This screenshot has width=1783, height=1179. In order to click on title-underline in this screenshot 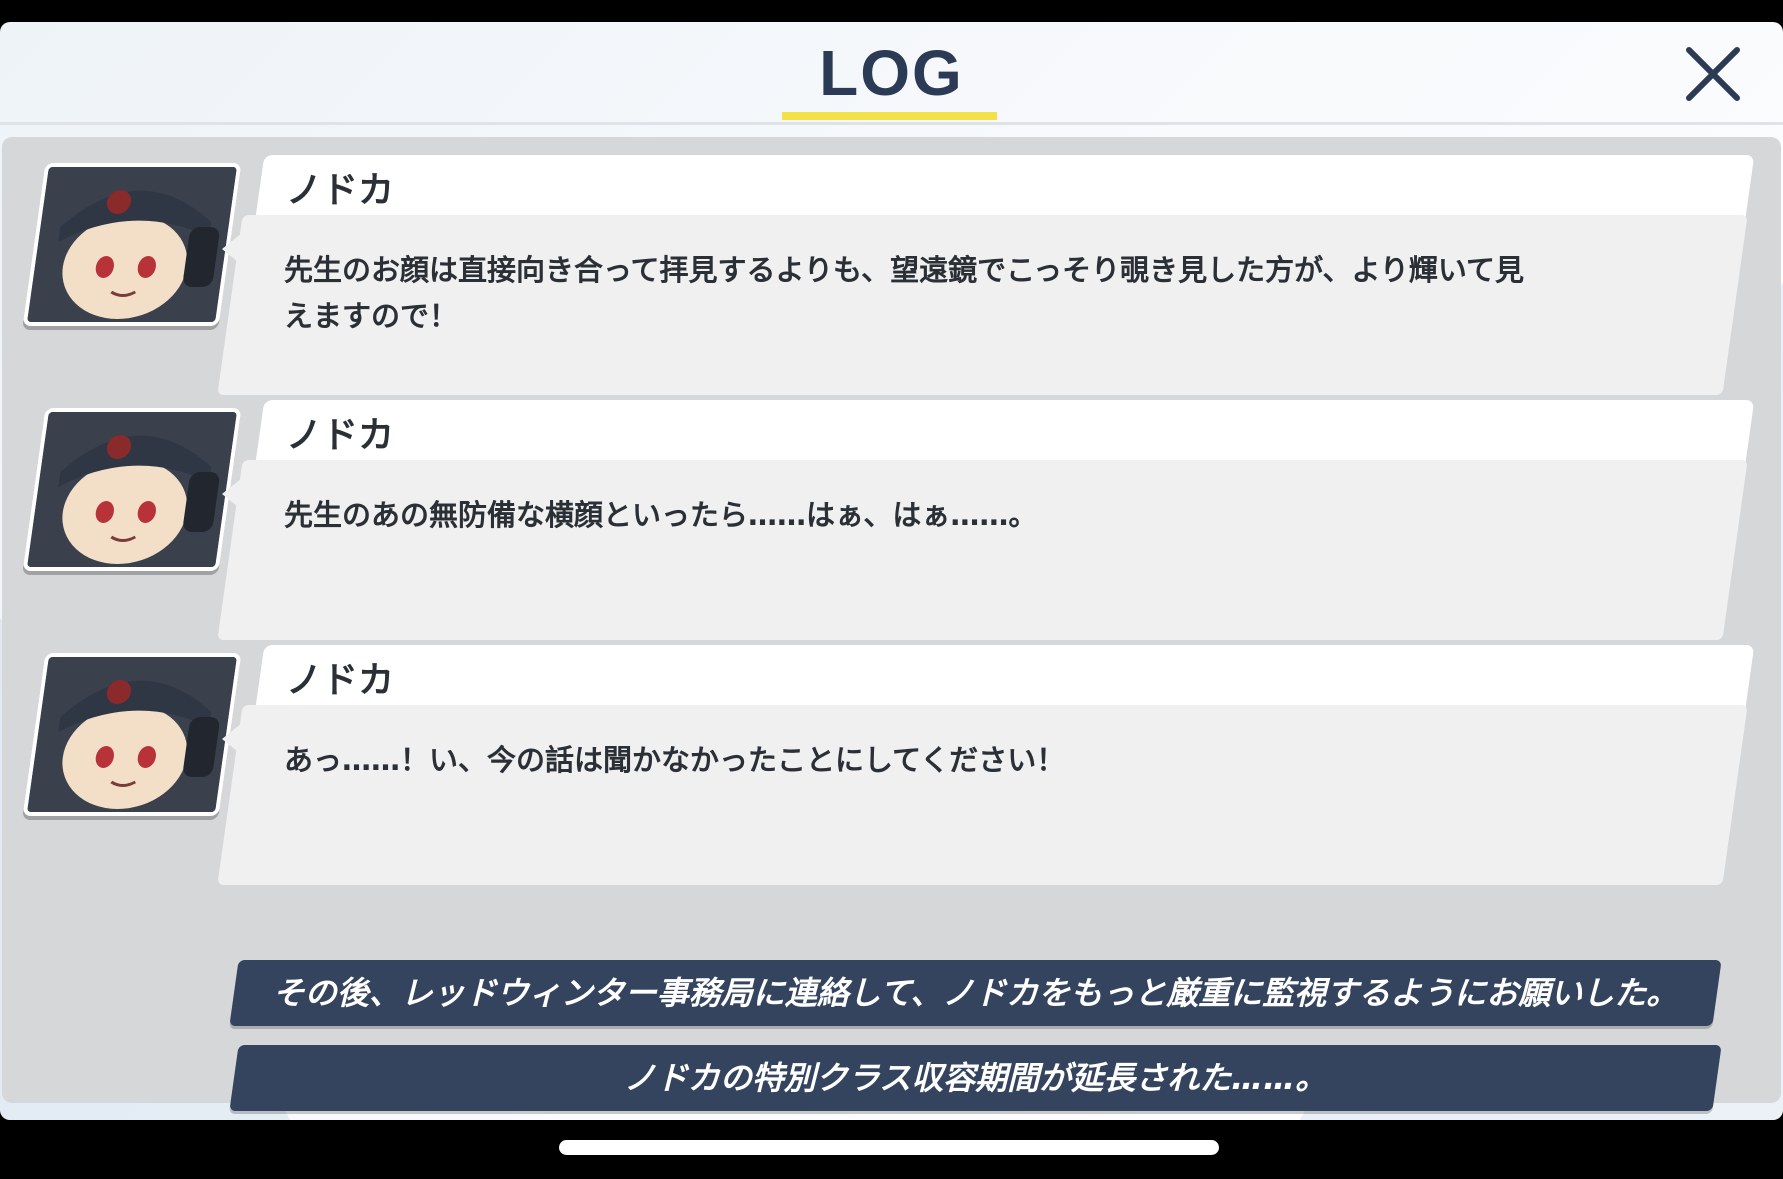, I will do `click(889, 116)`.